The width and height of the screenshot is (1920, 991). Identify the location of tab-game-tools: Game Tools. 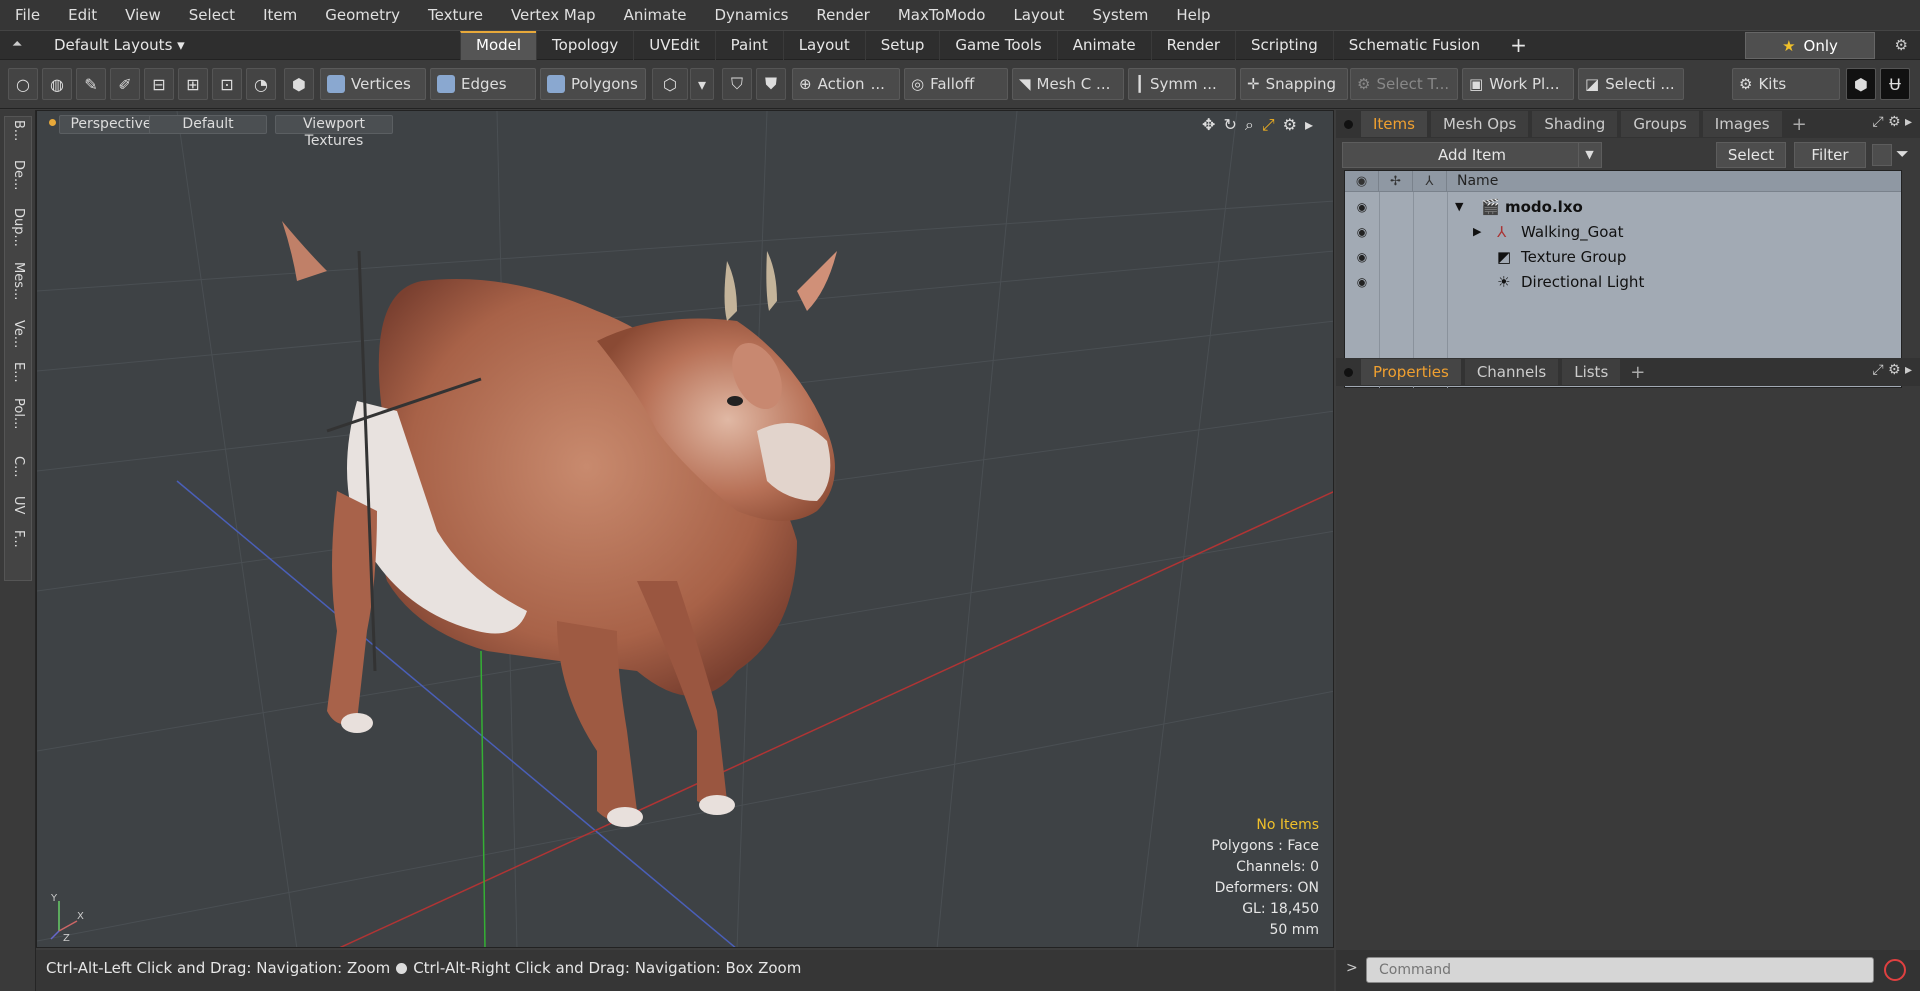
(997, 46).